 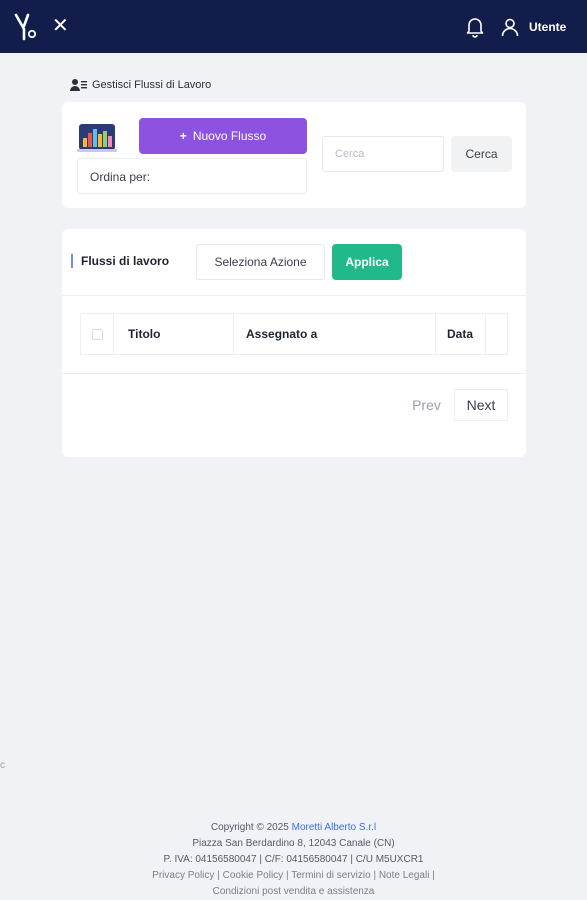 What do you see at coordinates (60, 26) in the screenshot?
I see `close-icon: ✕` at bounding box center [60, 26].